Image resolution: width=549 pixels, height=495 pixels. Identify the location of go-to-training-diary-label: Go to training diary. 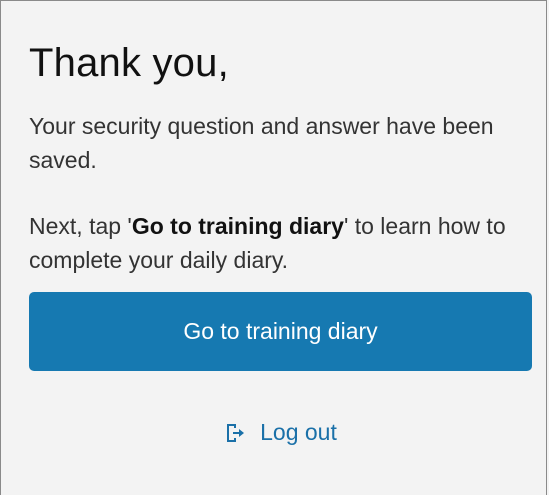
(280, 331).